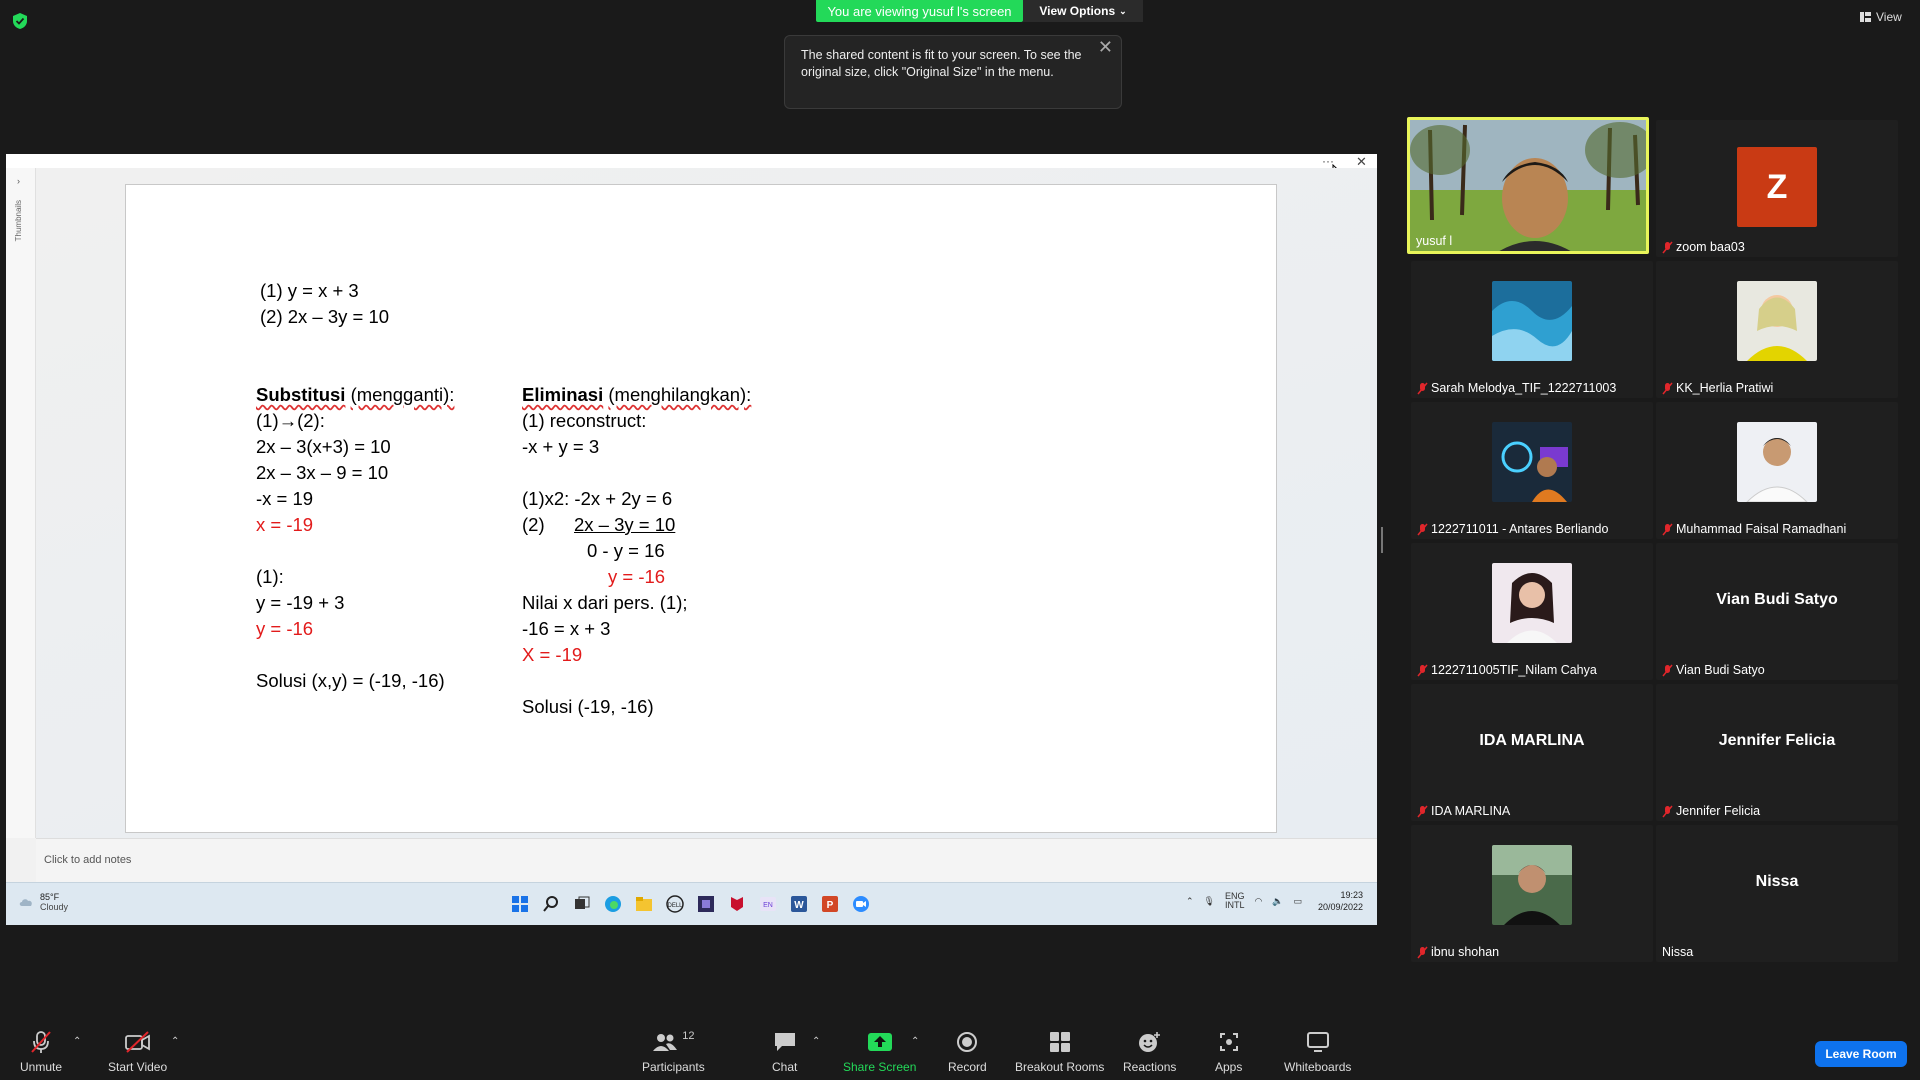 This screenshot has width=1920, height=1080. Describe the element at coordinates (967, 1052) in the screenshot. I see `record-button: Record` at that location.